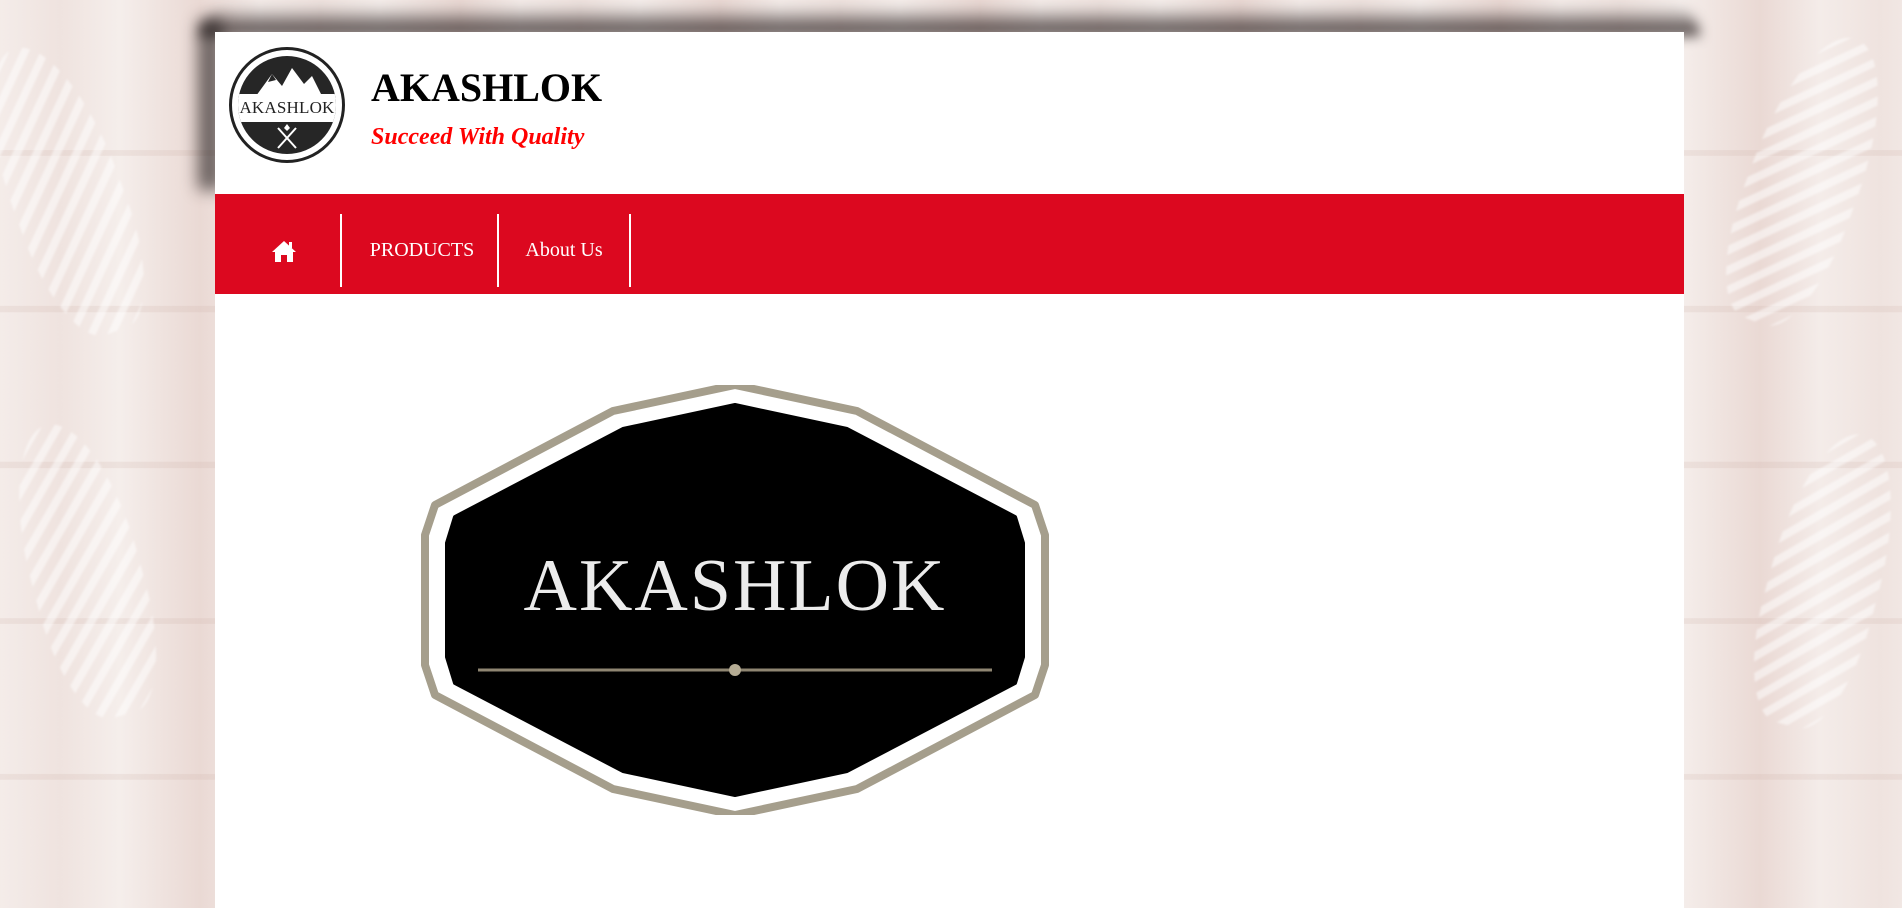 Image resolution: width=1902 pixels, height=908 pixels. Describe the element at coordinates (949, 113) in the screenshot. I see `site-header: AKASHLOK AKASHLOK Succeed With Quality` at that location.